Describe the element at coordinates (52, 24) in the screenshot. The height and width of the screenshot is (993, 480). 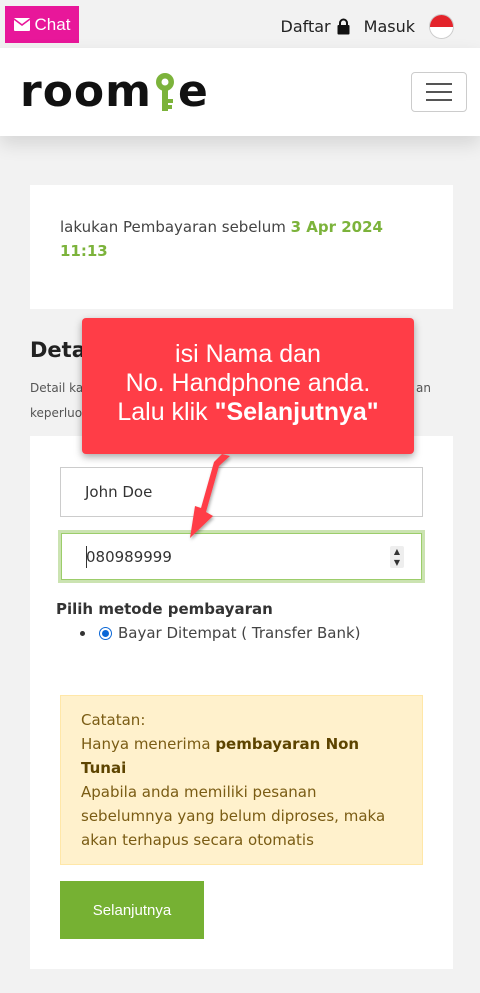
I see `chat-label: Chat` at that location.